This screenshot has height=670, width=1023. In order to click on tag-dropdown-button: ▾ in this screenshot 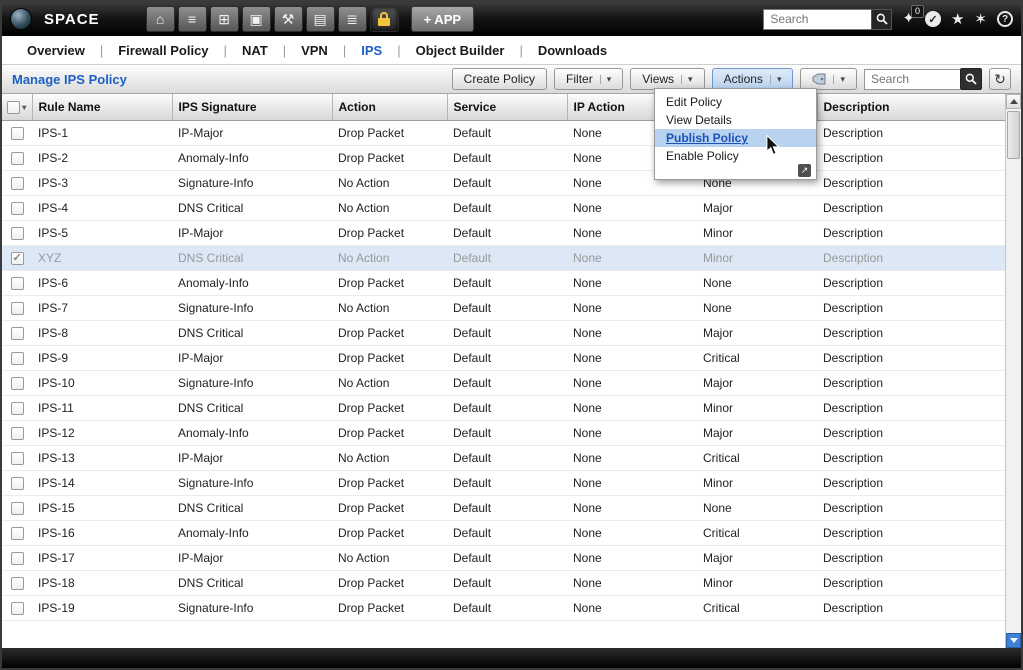, I will do `click(828, 79)`.